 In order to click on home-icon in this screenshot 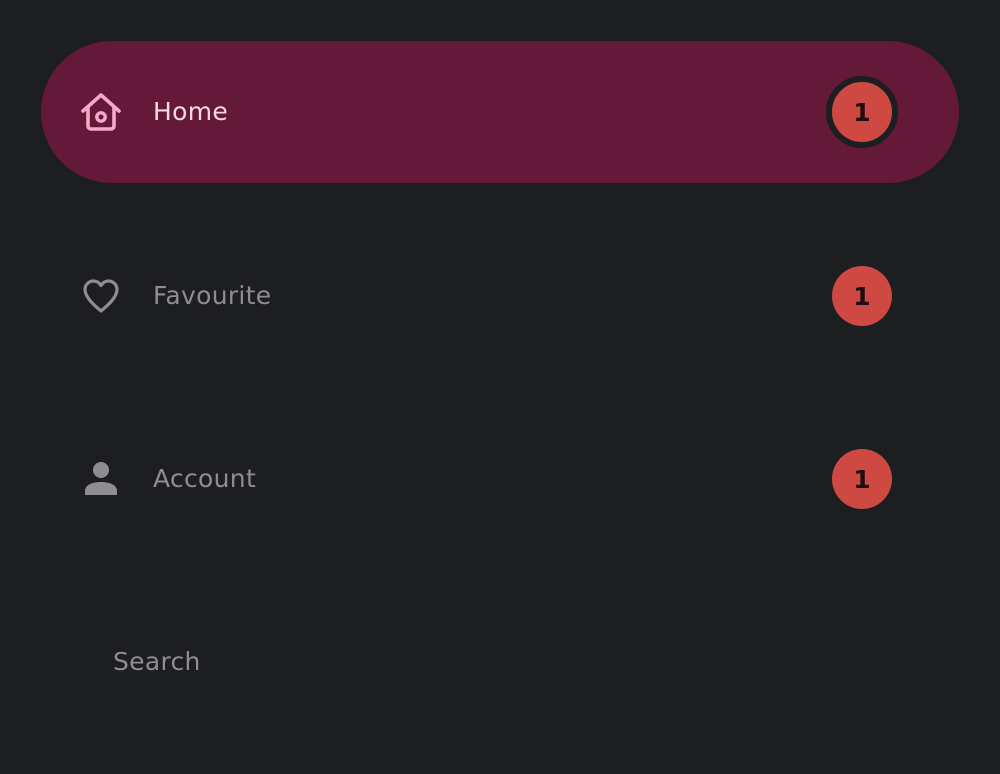, I will do `click(101, 112)`.